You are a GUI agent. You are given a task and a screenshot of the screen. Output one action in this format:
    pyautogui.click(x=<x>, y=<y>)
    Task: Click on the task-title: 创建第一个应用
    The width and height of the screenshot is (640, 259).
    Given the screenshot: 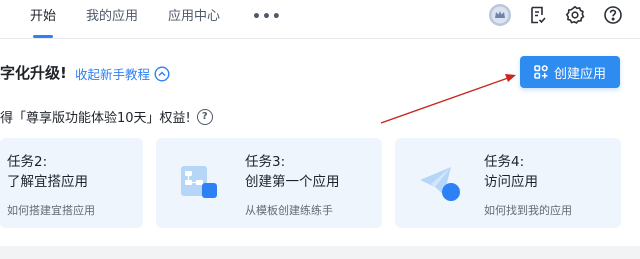 What is the action you would take?
    pyautogui.click(x=292, y=182)
    